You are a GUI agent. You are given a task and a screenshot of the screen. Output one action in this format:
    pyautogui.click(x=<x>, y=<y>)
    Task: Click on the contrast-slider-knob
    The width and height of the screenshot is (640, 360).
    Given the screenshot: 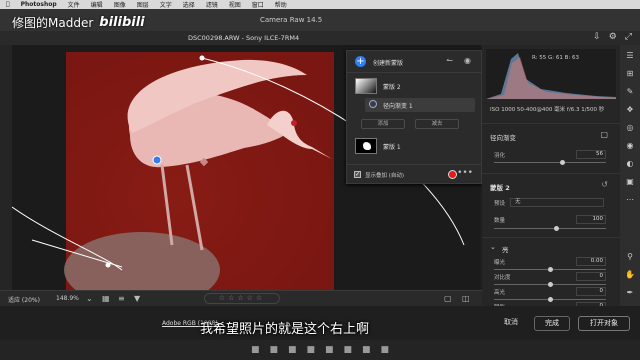 What is the action you would take?
    pyautogui.click(x=550, y=284)
    